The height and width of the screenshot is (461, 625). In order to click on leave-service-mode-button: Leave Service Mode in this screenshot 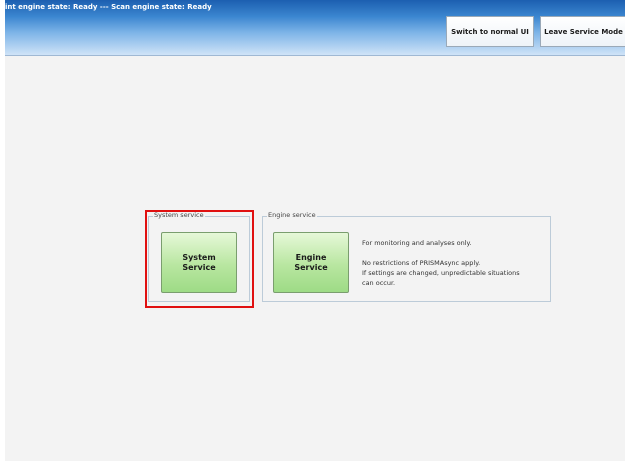, I will do `click(582, 31)`.